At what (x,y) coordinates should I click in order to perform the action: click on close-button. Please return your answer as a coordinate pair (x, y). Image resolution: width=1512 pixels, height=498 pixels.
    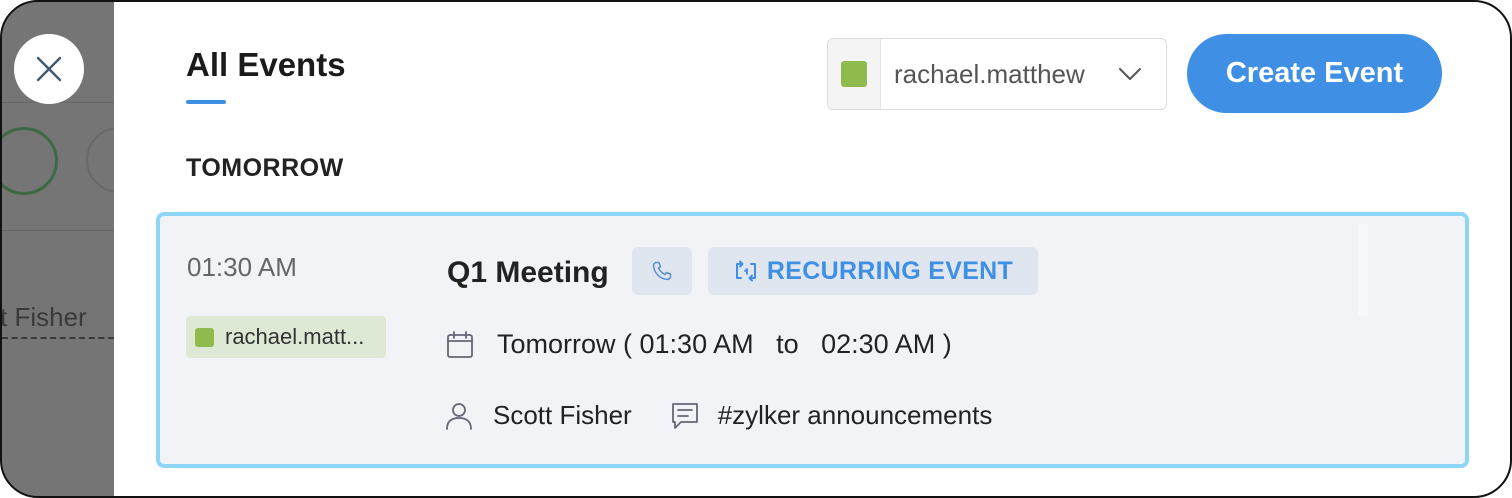
    Looking at the image, I should click on (49, 69).